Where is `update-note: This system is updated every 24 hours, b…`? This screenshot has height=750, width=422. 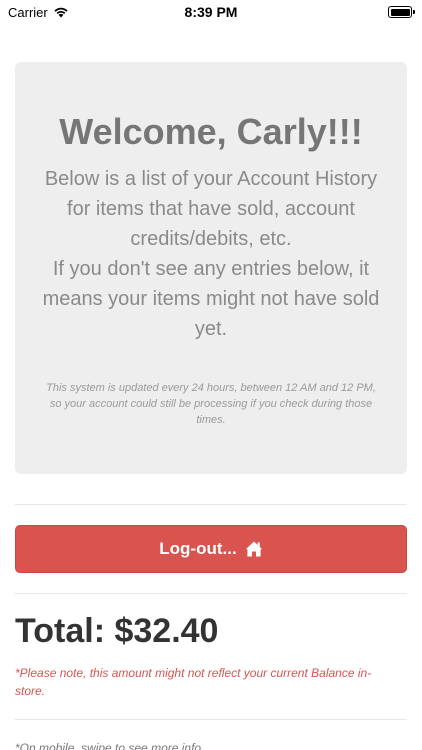 update-note: This system is updated every 24 hours, b… is located at coordinates (211, 404).